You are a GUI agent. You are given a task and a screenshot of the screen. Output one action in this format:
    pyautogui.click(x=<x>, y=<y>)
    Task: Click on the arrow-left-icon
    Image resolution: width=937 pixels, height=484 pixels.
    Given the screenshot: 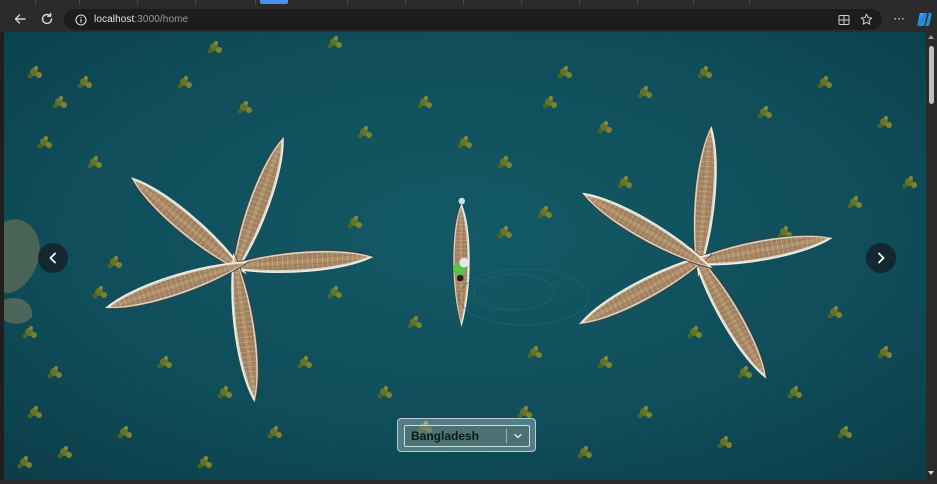 What is the action you would take?
    pyautogui.click(x=20, y=19)
    